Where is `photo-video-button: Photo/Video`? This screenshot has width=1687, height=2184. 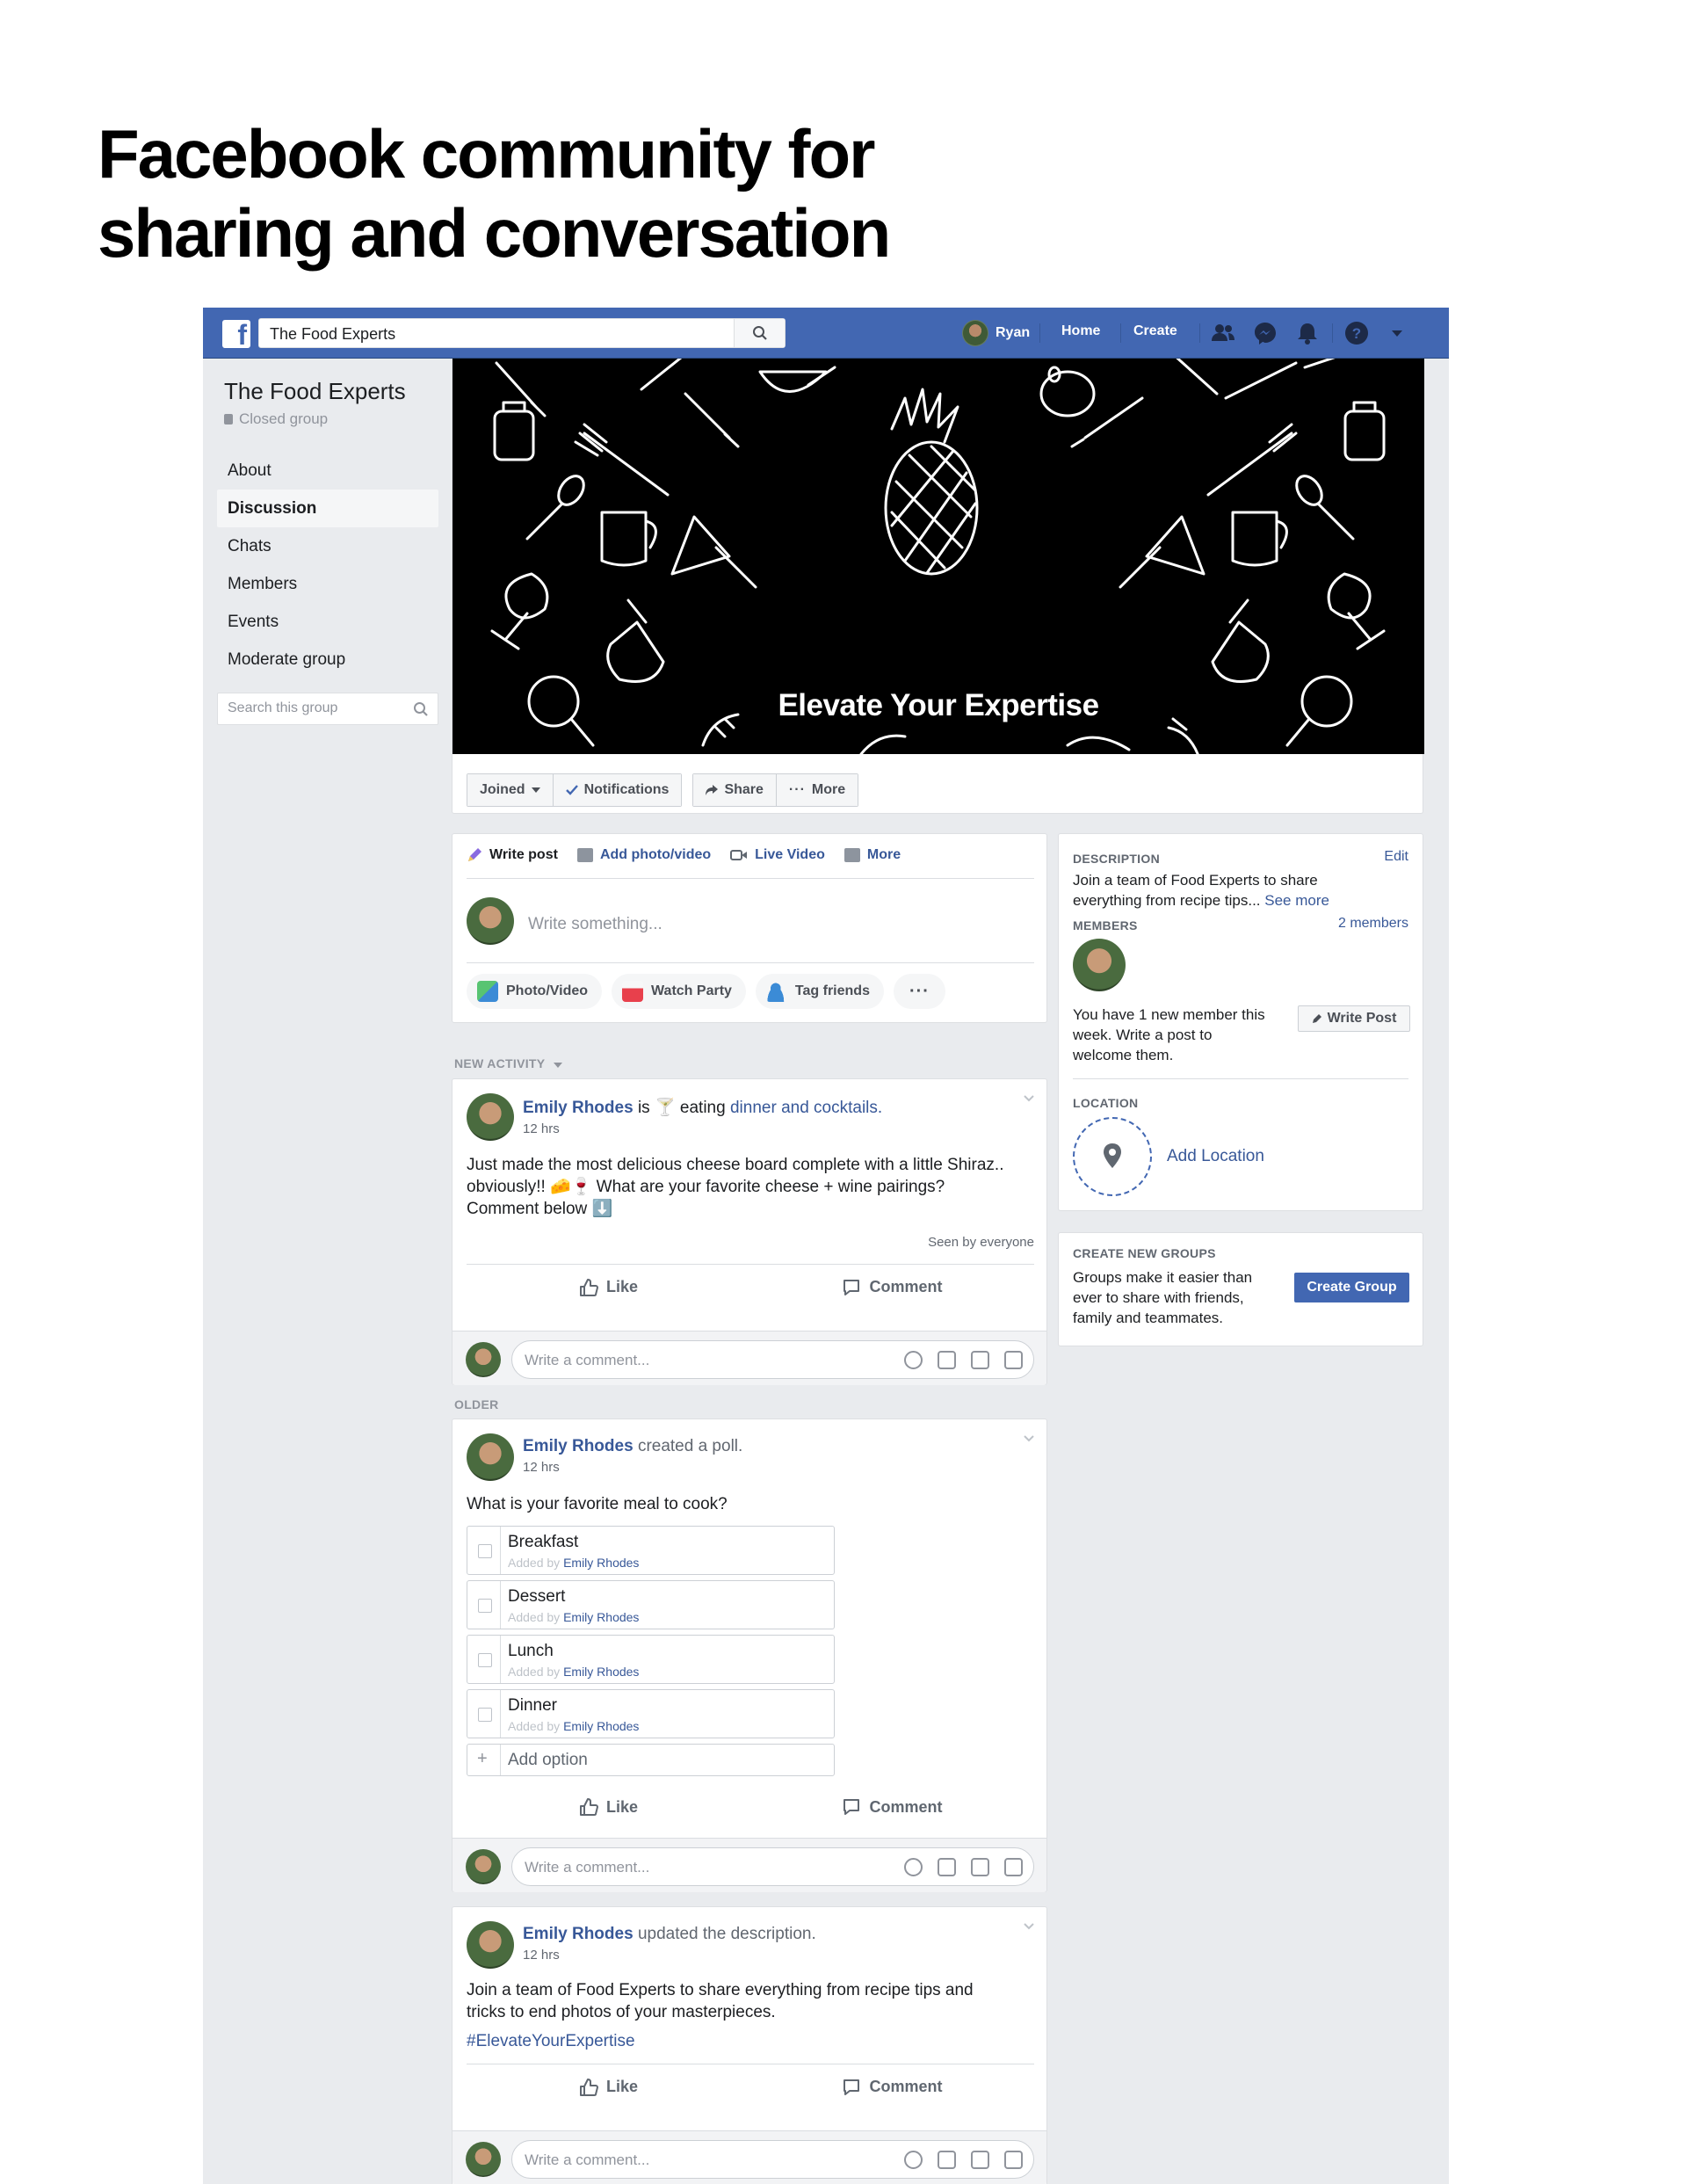
photo-video-button: Photo/Video is located at coordinates (535, 991).